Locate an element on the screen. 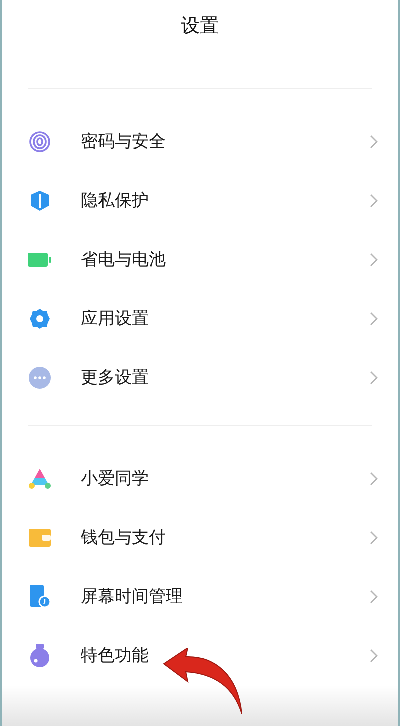 This screenshot has width=400, height=726. more-icon is located at coordinates (40, 377).